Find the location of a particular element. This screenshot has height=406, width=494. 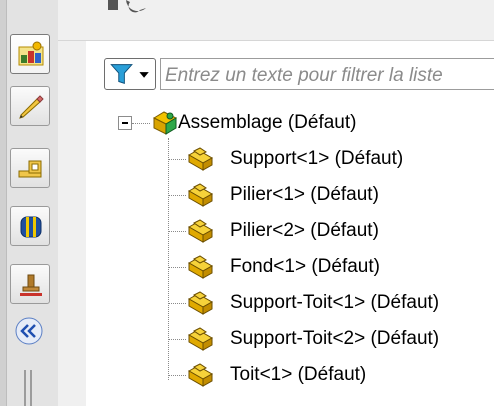

annotation-tab is located at coordinates (30, 106).